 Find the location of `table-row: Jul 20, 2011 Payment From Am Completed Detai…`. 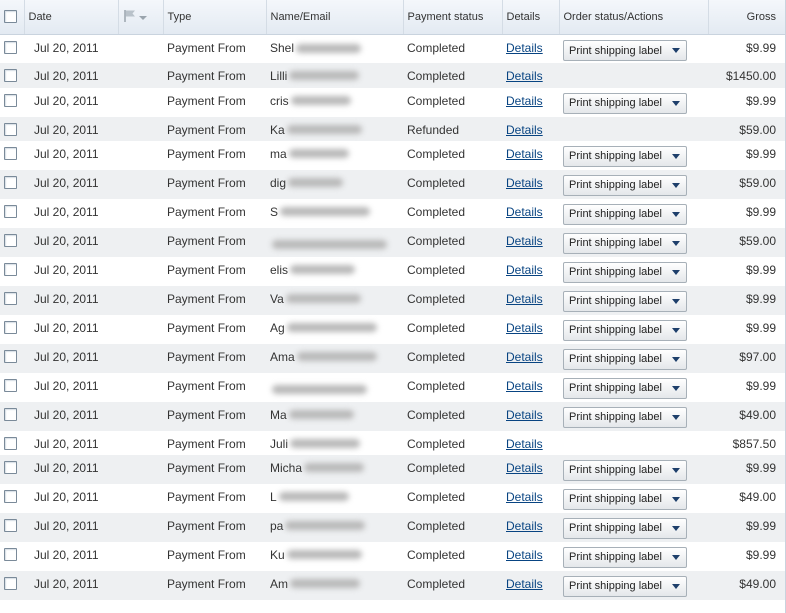

table-row: Jul 20, 2011 Payment From Am Completed Detai… is located at coordinates (393, 585).